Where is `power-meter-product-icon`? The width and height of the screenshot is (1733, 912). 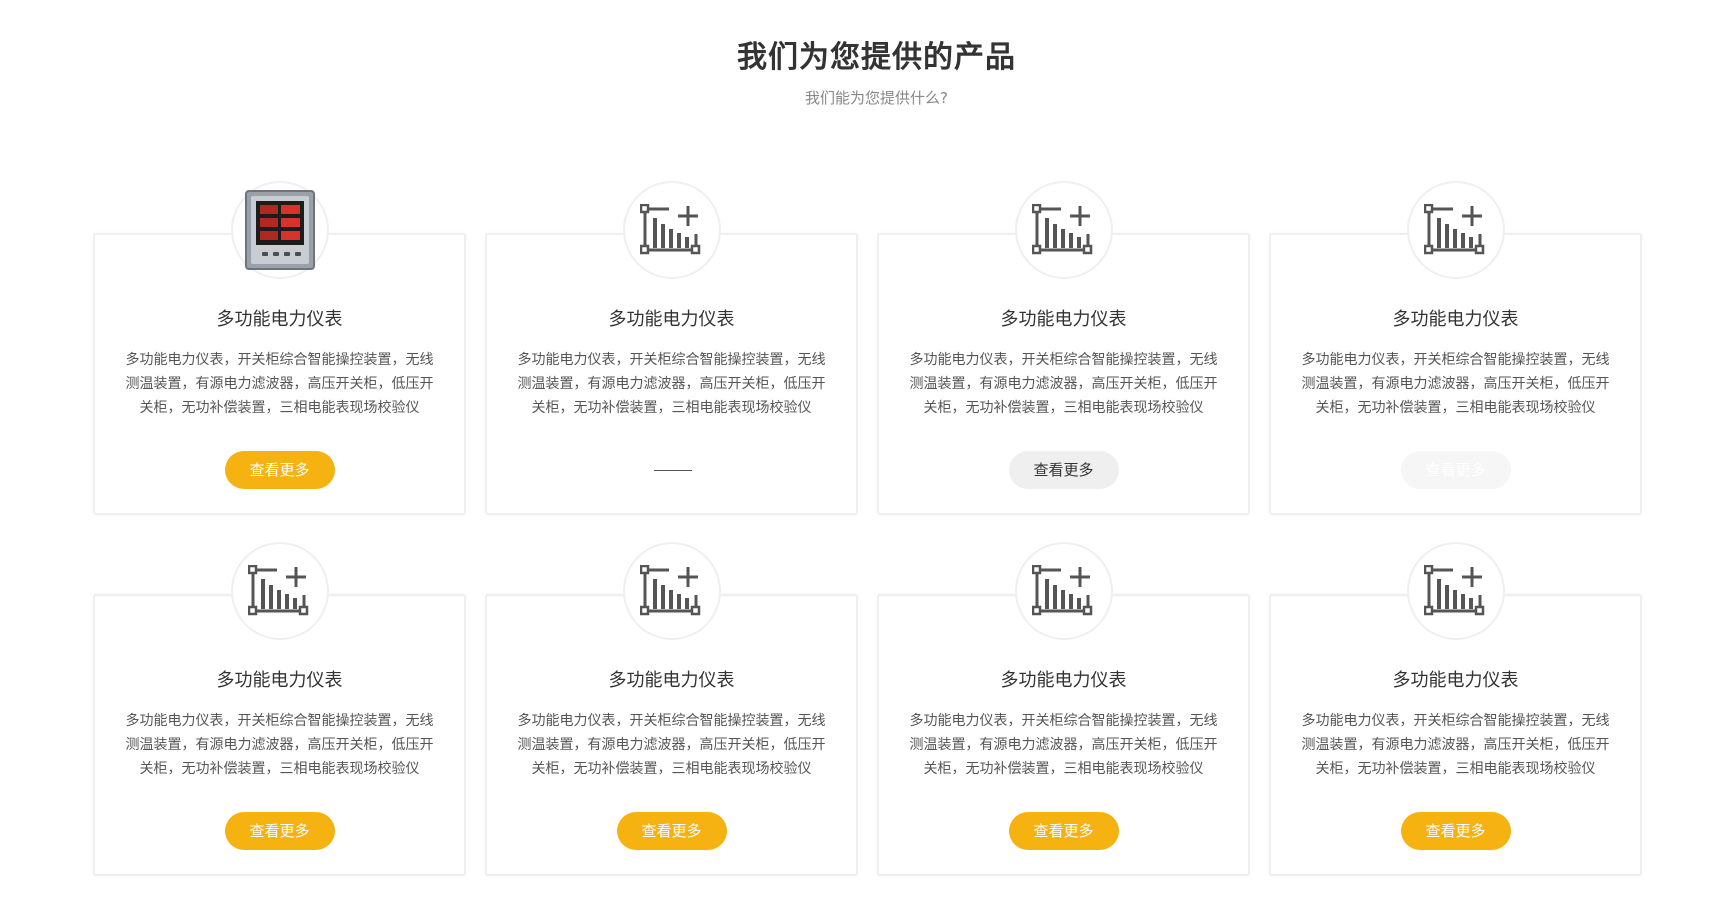 power-meter-product-icon is located at coordinates (280, 230).